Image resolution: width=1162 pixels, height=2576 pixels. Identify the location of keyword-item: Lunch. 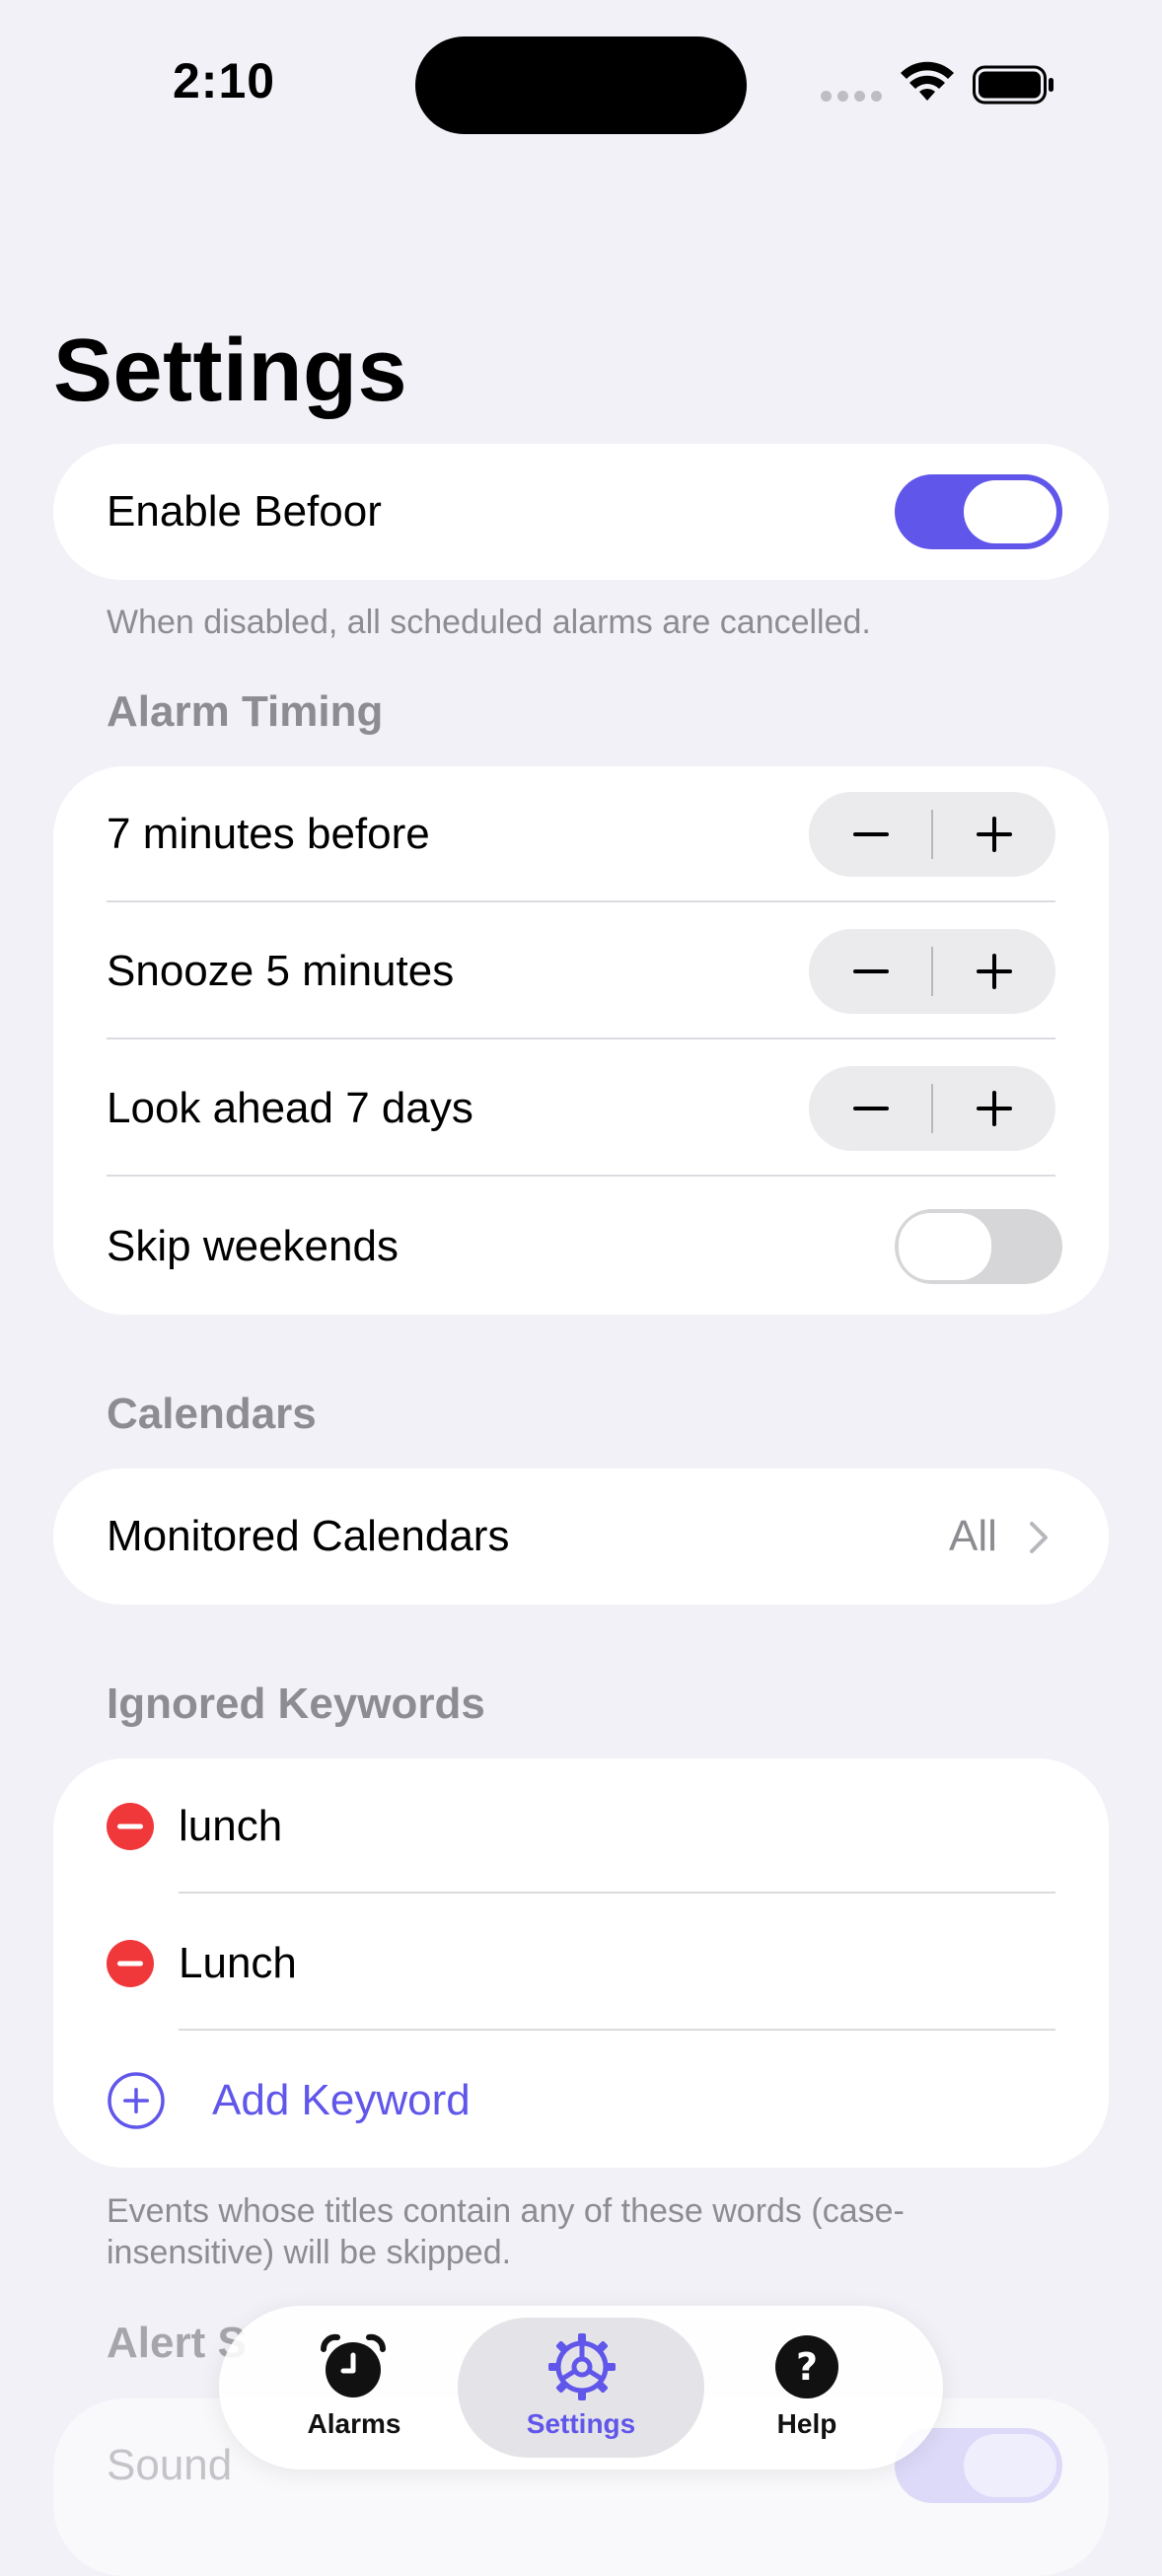
(238, 1963).